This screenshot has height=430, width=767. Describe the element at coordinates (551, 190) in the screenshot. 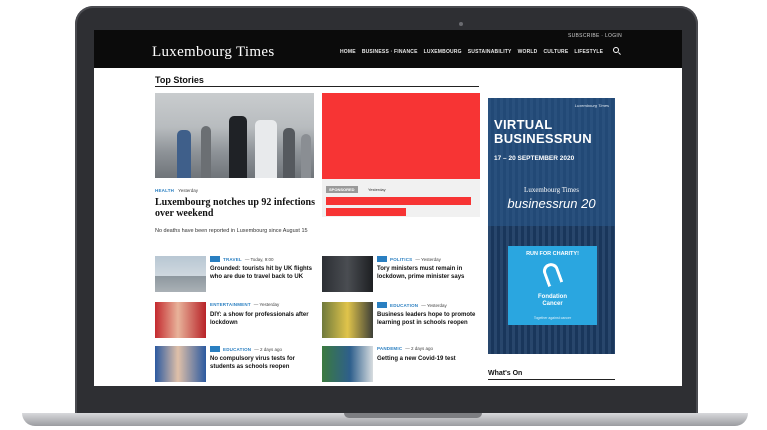

I see `banner-lt-logo: Luxembourg Times` at that location.